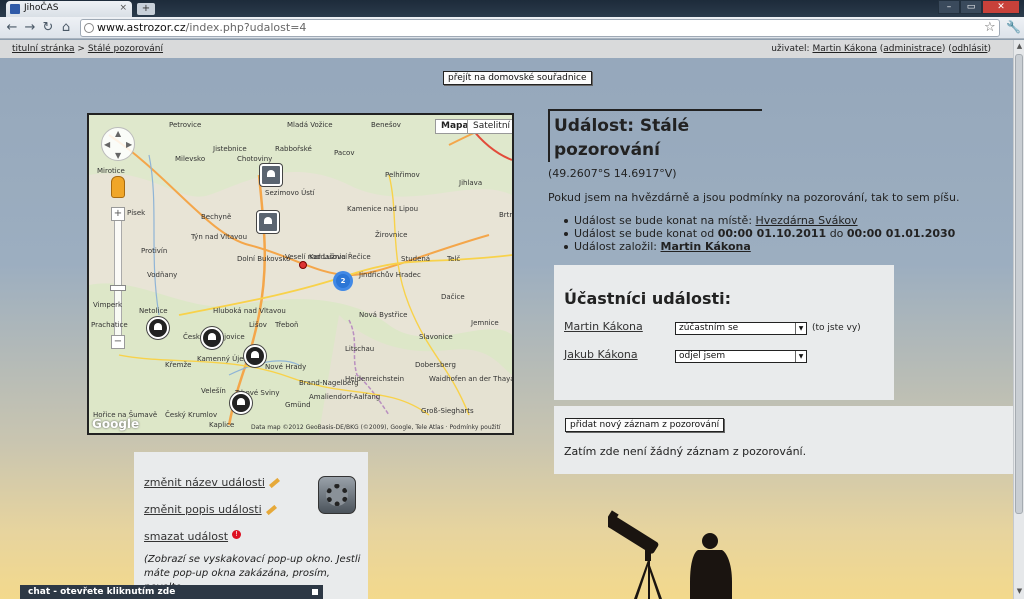 The height and width of the screenshot is (599, 1024). Describe the element at coordinates (15, 9) in the screenshot. I see `site-favicon-icon` at that location.